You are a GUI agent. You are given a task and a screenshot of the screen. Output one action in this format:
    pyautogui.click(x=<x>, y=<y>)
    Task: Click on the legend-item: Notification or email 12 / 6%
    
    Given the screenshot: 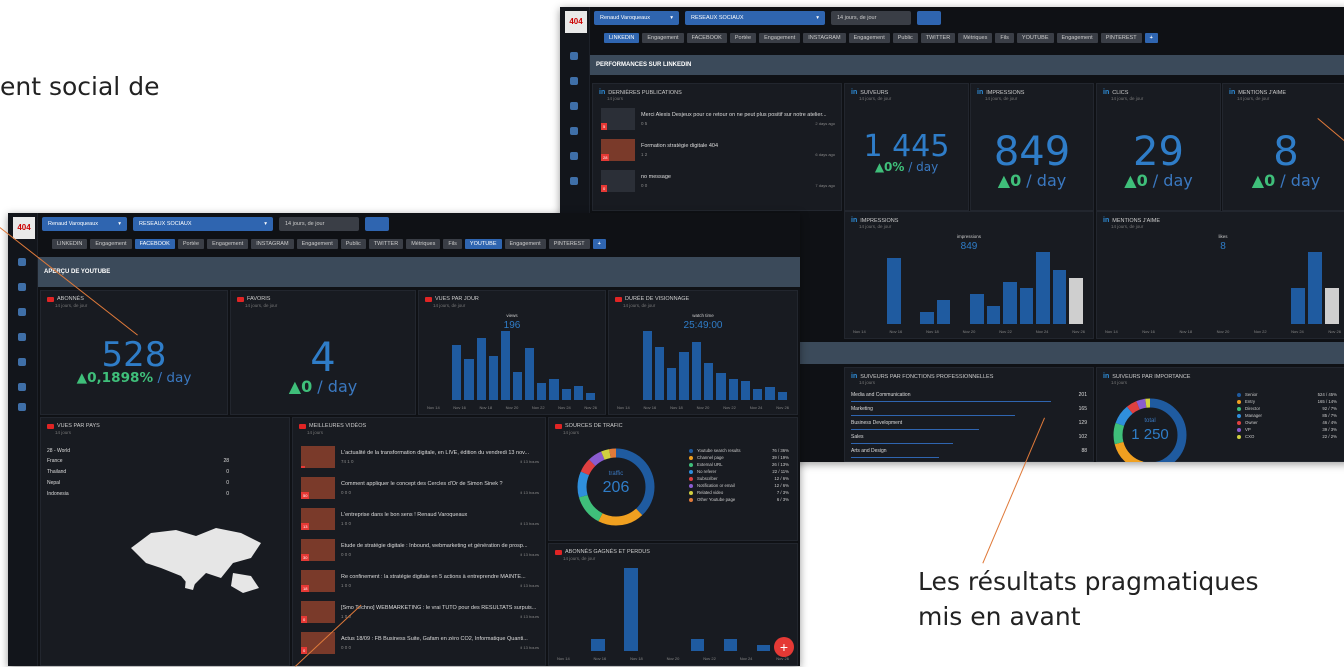 What is the action you would take?
    pyautogui.click(x=739, y=485)
    